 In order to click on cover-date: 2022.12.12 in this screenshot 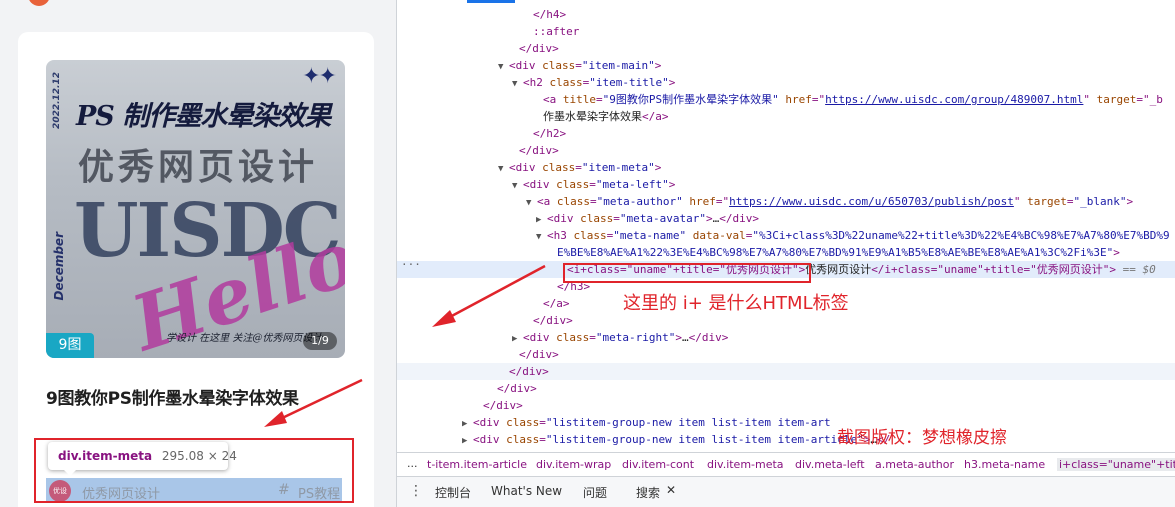, I will do `click(57, 100)`.